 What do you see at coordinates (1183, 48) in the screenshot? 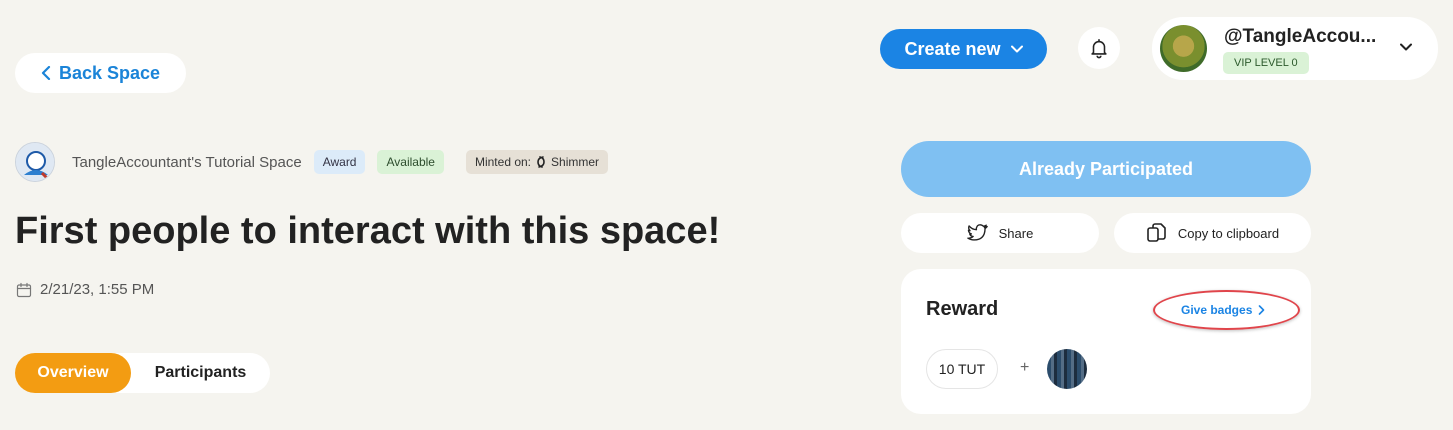
I see `avatar` at bounding box center [1183, 48].